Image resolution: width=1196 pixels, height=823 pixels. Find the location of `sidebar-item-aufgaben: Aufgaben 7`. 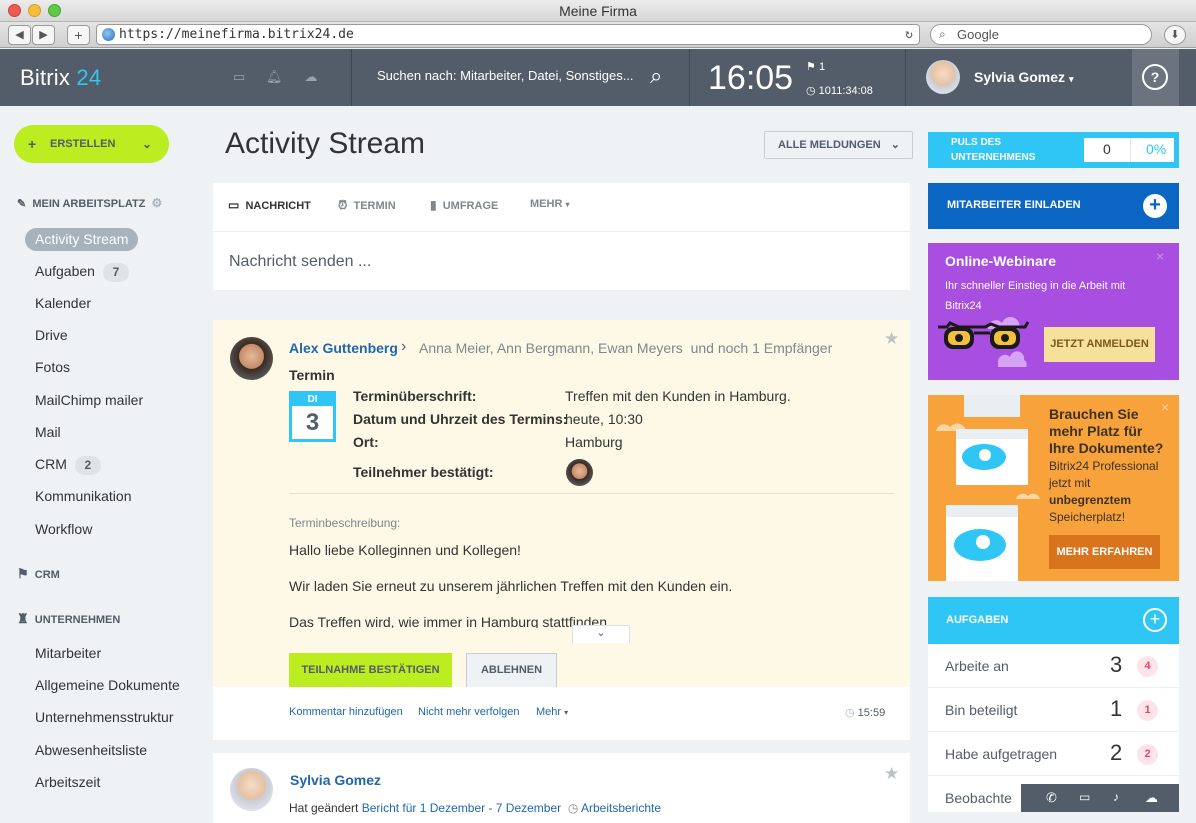

sidebar-item-aufgaben: Aufgaben 7 is located at coordinates (82, 272).